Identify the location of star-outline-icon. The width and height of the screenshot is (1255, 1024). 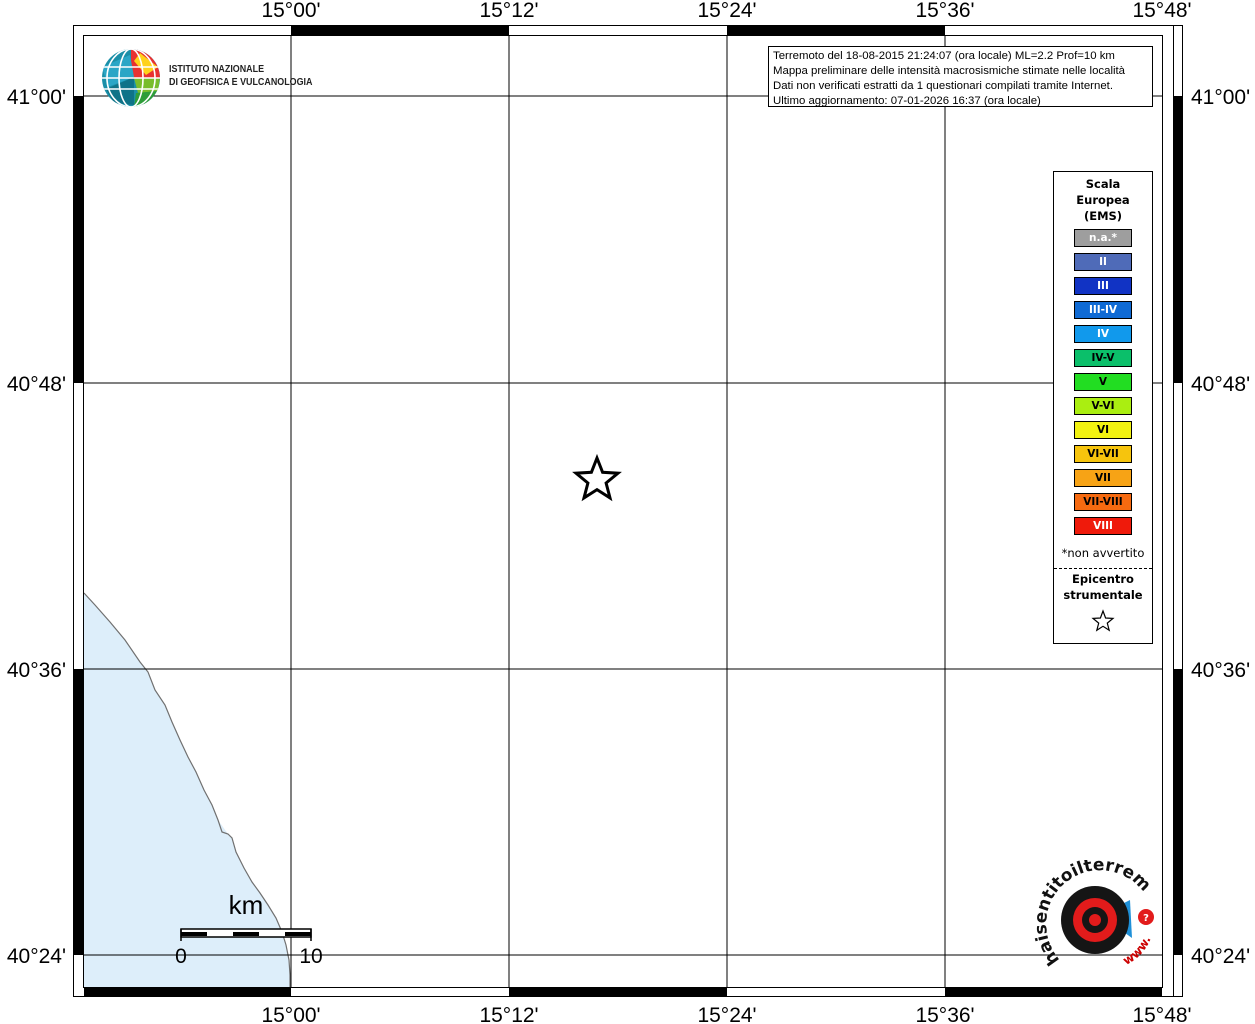
(1103, 620).